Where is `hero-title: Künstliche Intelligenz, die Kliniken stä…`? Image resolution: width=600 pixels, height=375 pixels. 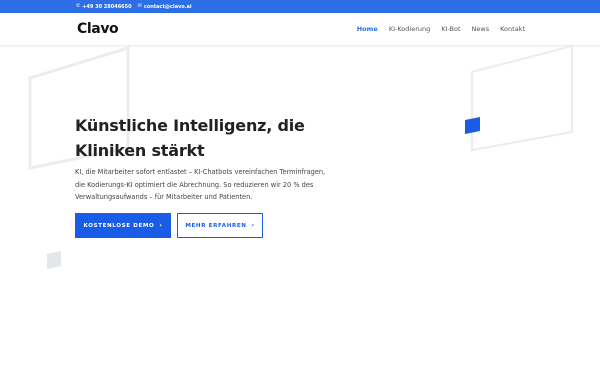 hero-title: Künstliche Intelligenz, die Kliniken stä… is located at coordinates (205, 138).